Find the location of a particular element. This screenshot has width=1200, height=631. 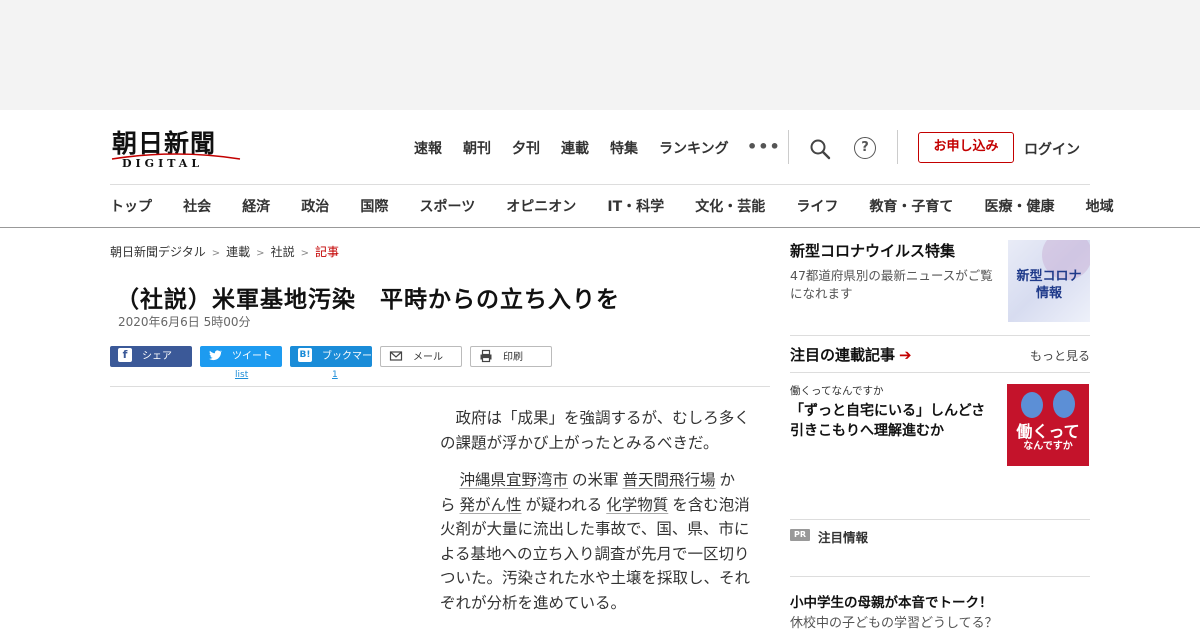

corona-feature-image: 新型コロナ 情報 is located at coordinates (1049, 281).